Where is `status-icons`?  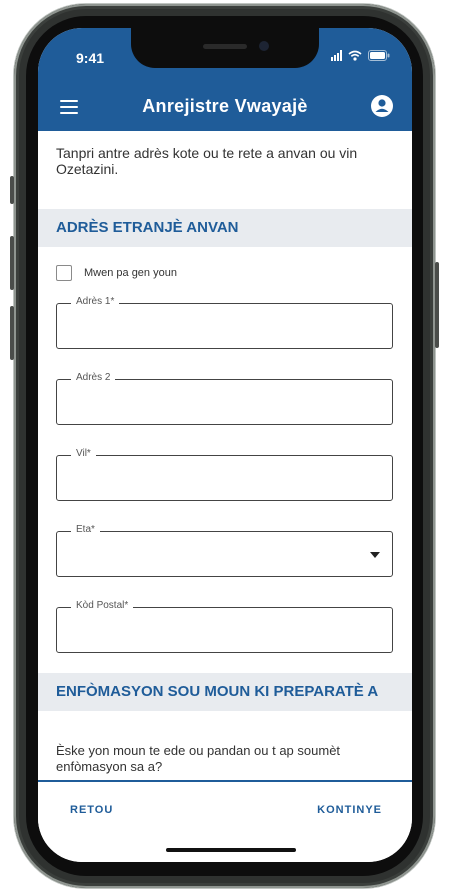
status-icons is located at coordinates (360, 55).